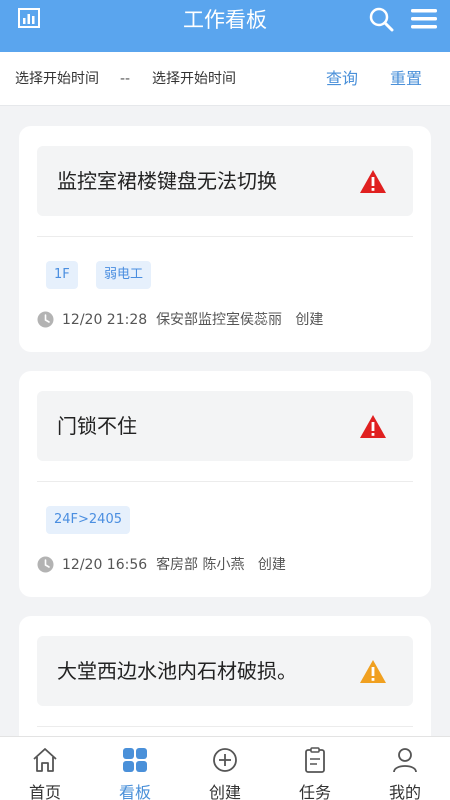  What do you see at coordinates (194, 79) in the screenshot?
I see `end-time-picker: 选择开始时间` at bounding box center [194, 79].